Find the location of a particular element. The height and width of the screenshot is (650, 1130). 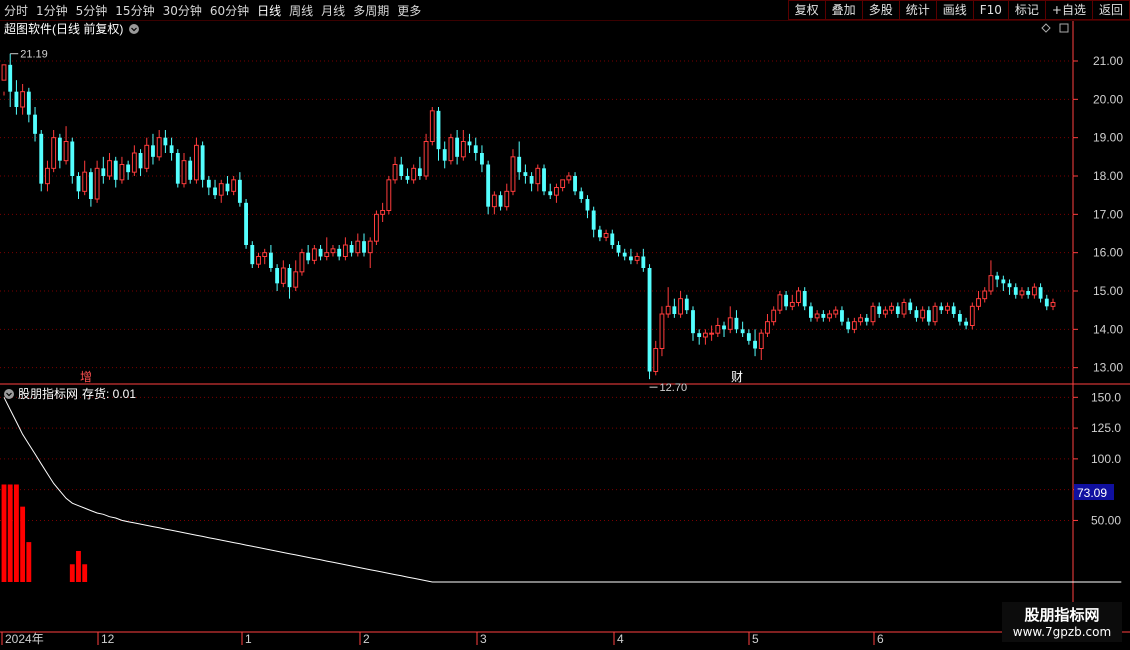

indicator-value: 存货: 0.01 is located at coordinates (109, 393).